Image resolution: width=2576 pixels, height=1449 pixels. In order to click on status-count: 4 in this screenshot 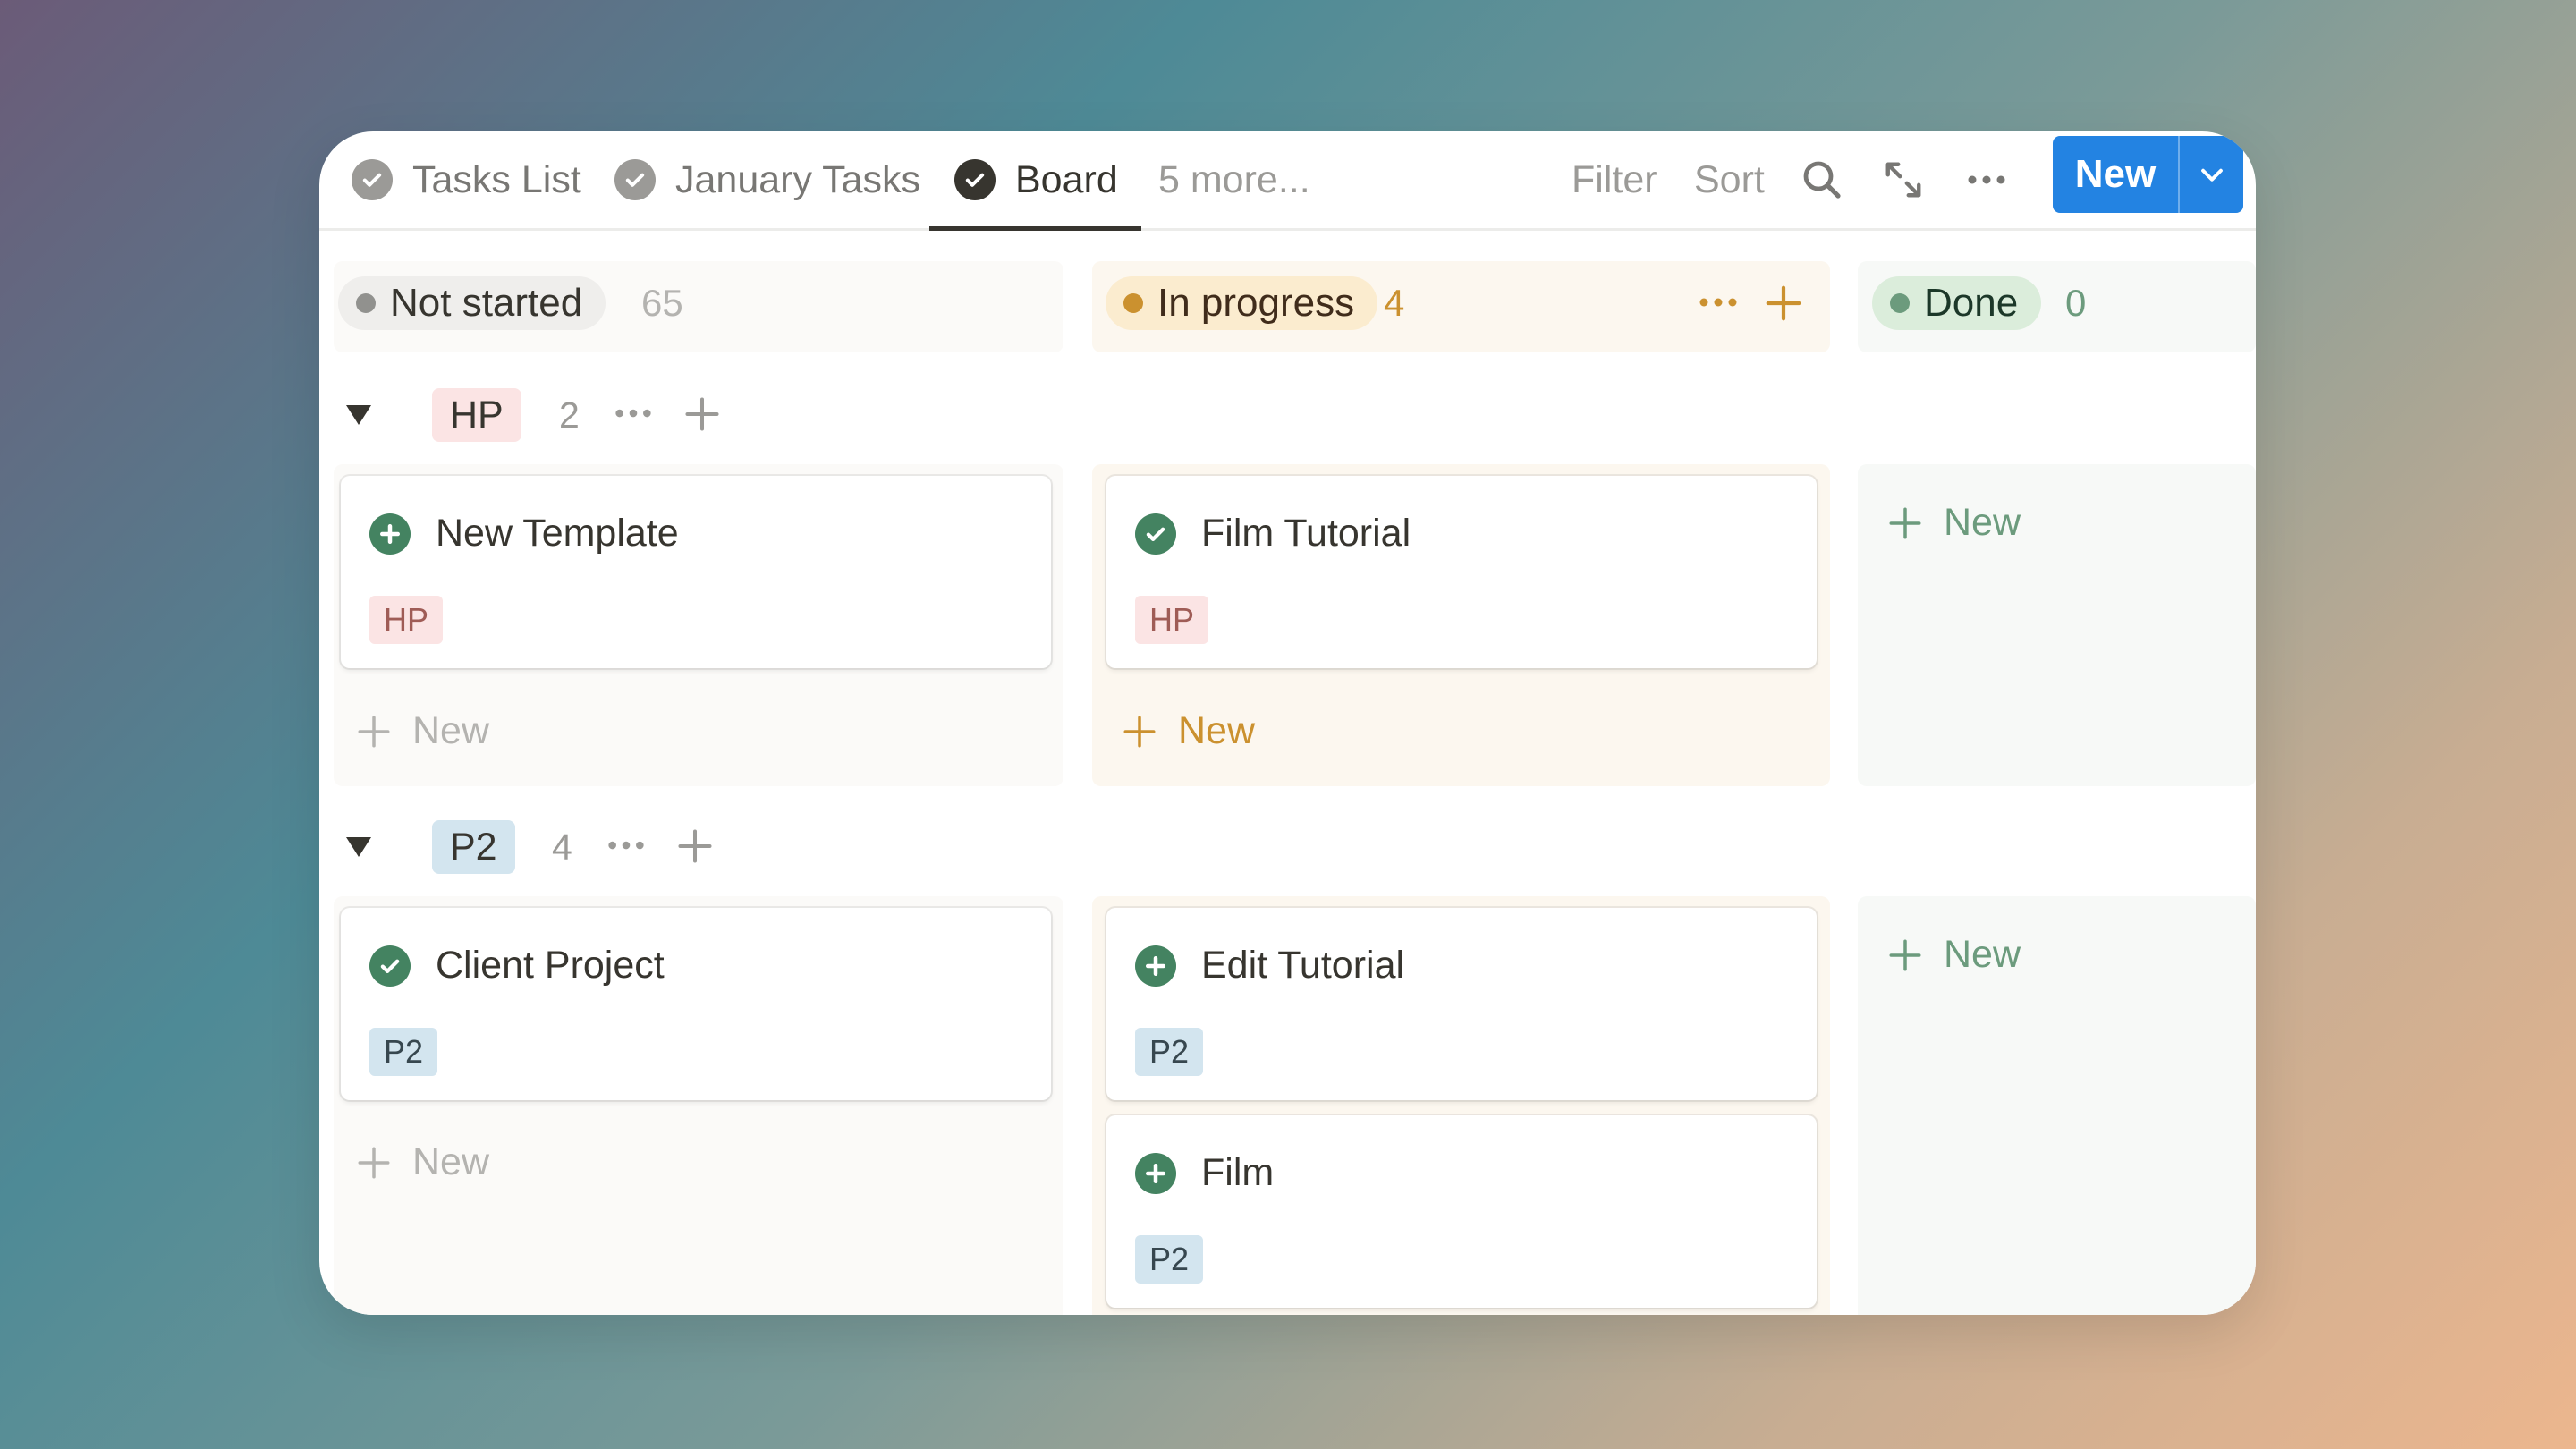, I will do `click(1394, 303)`.